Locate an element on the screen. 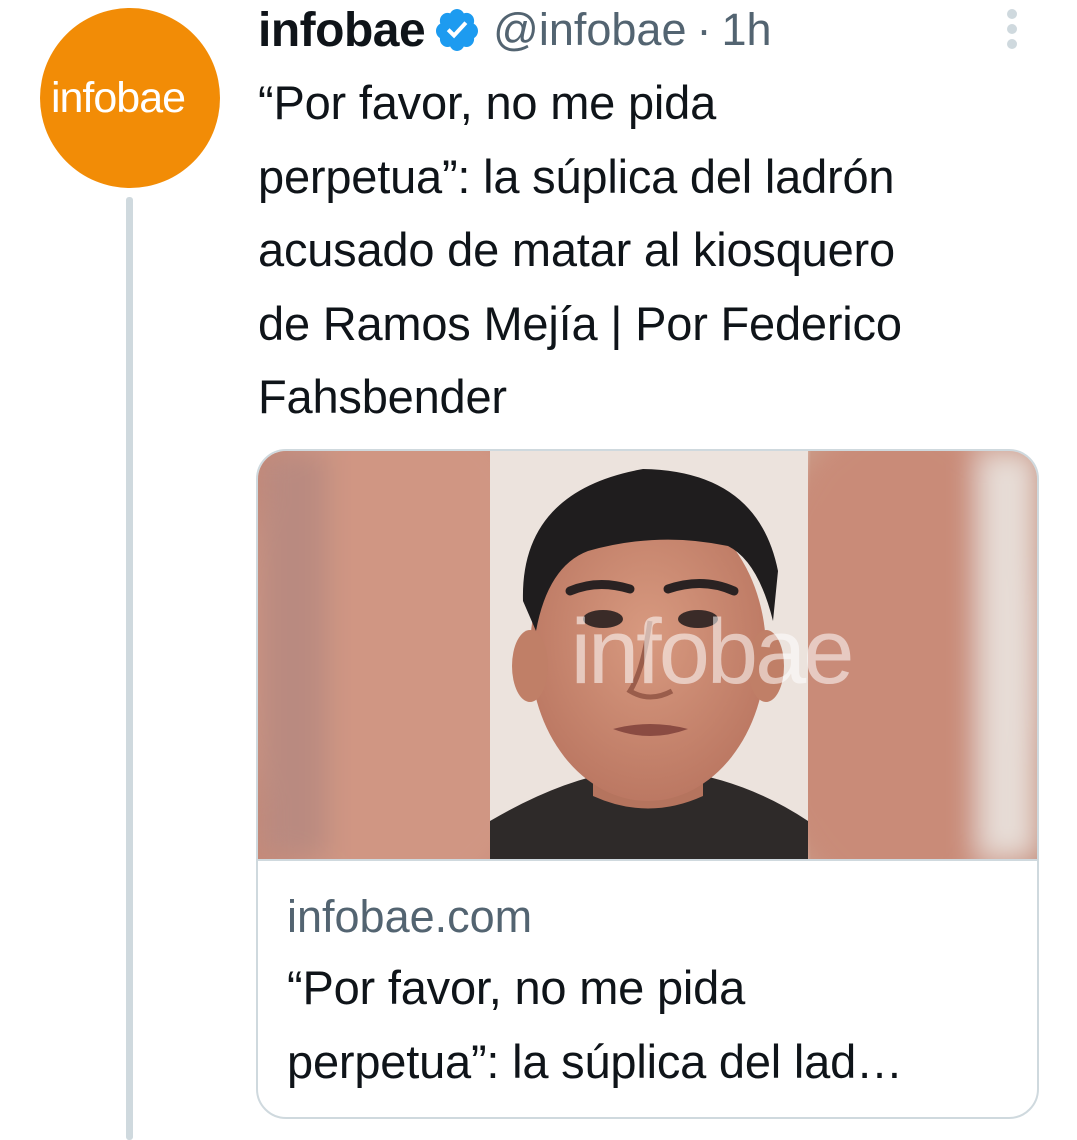 The width and height of the screenshot is (1077, 1140). card-divider is located at coordinates (647, 860).